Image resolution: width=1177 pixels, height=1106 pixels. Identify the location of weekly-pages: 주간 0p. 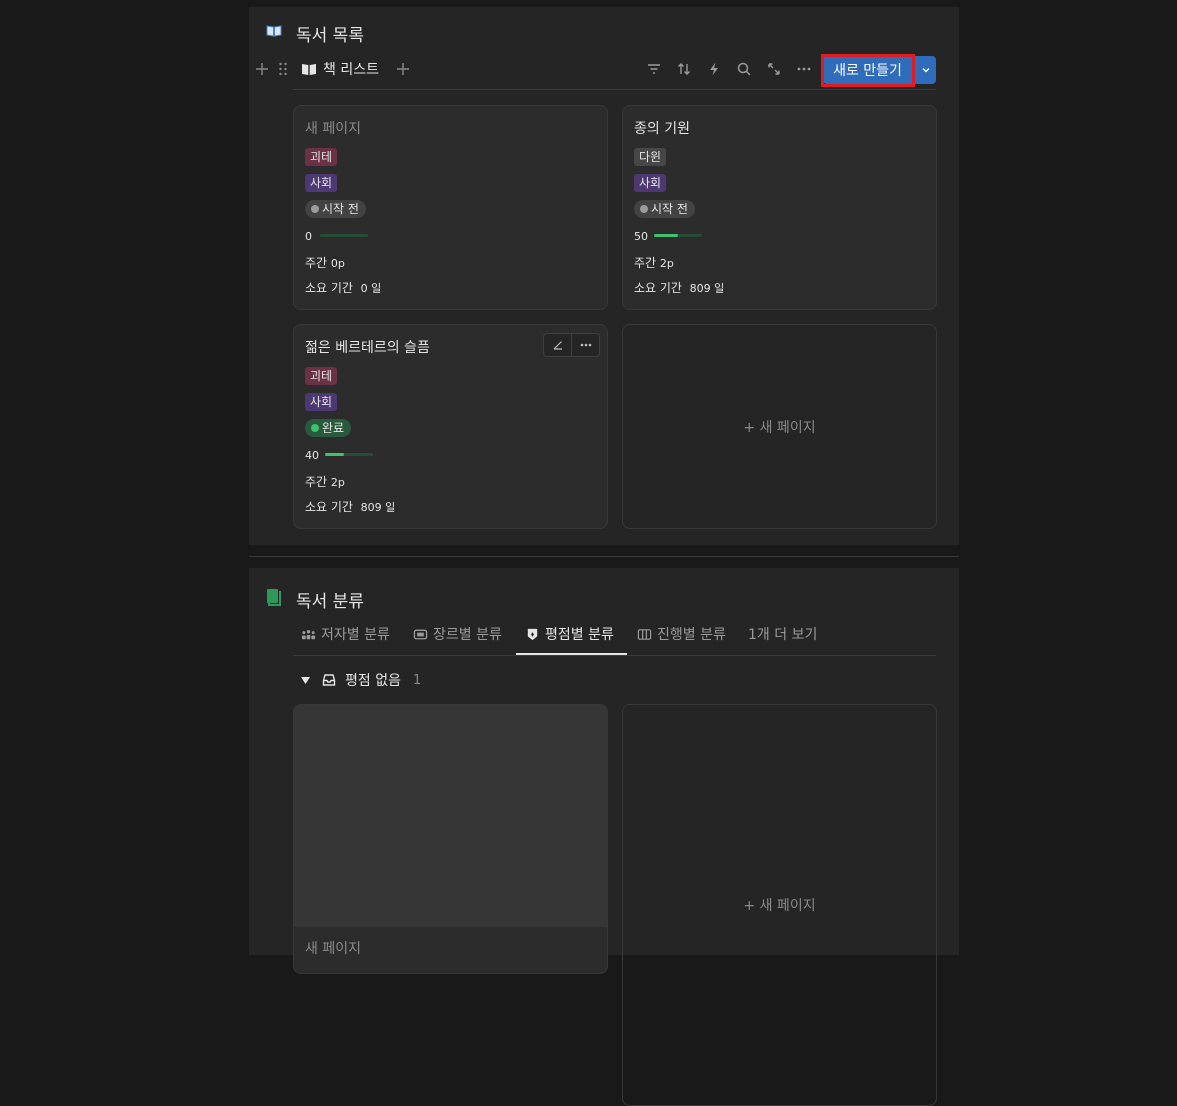
(325, 263).